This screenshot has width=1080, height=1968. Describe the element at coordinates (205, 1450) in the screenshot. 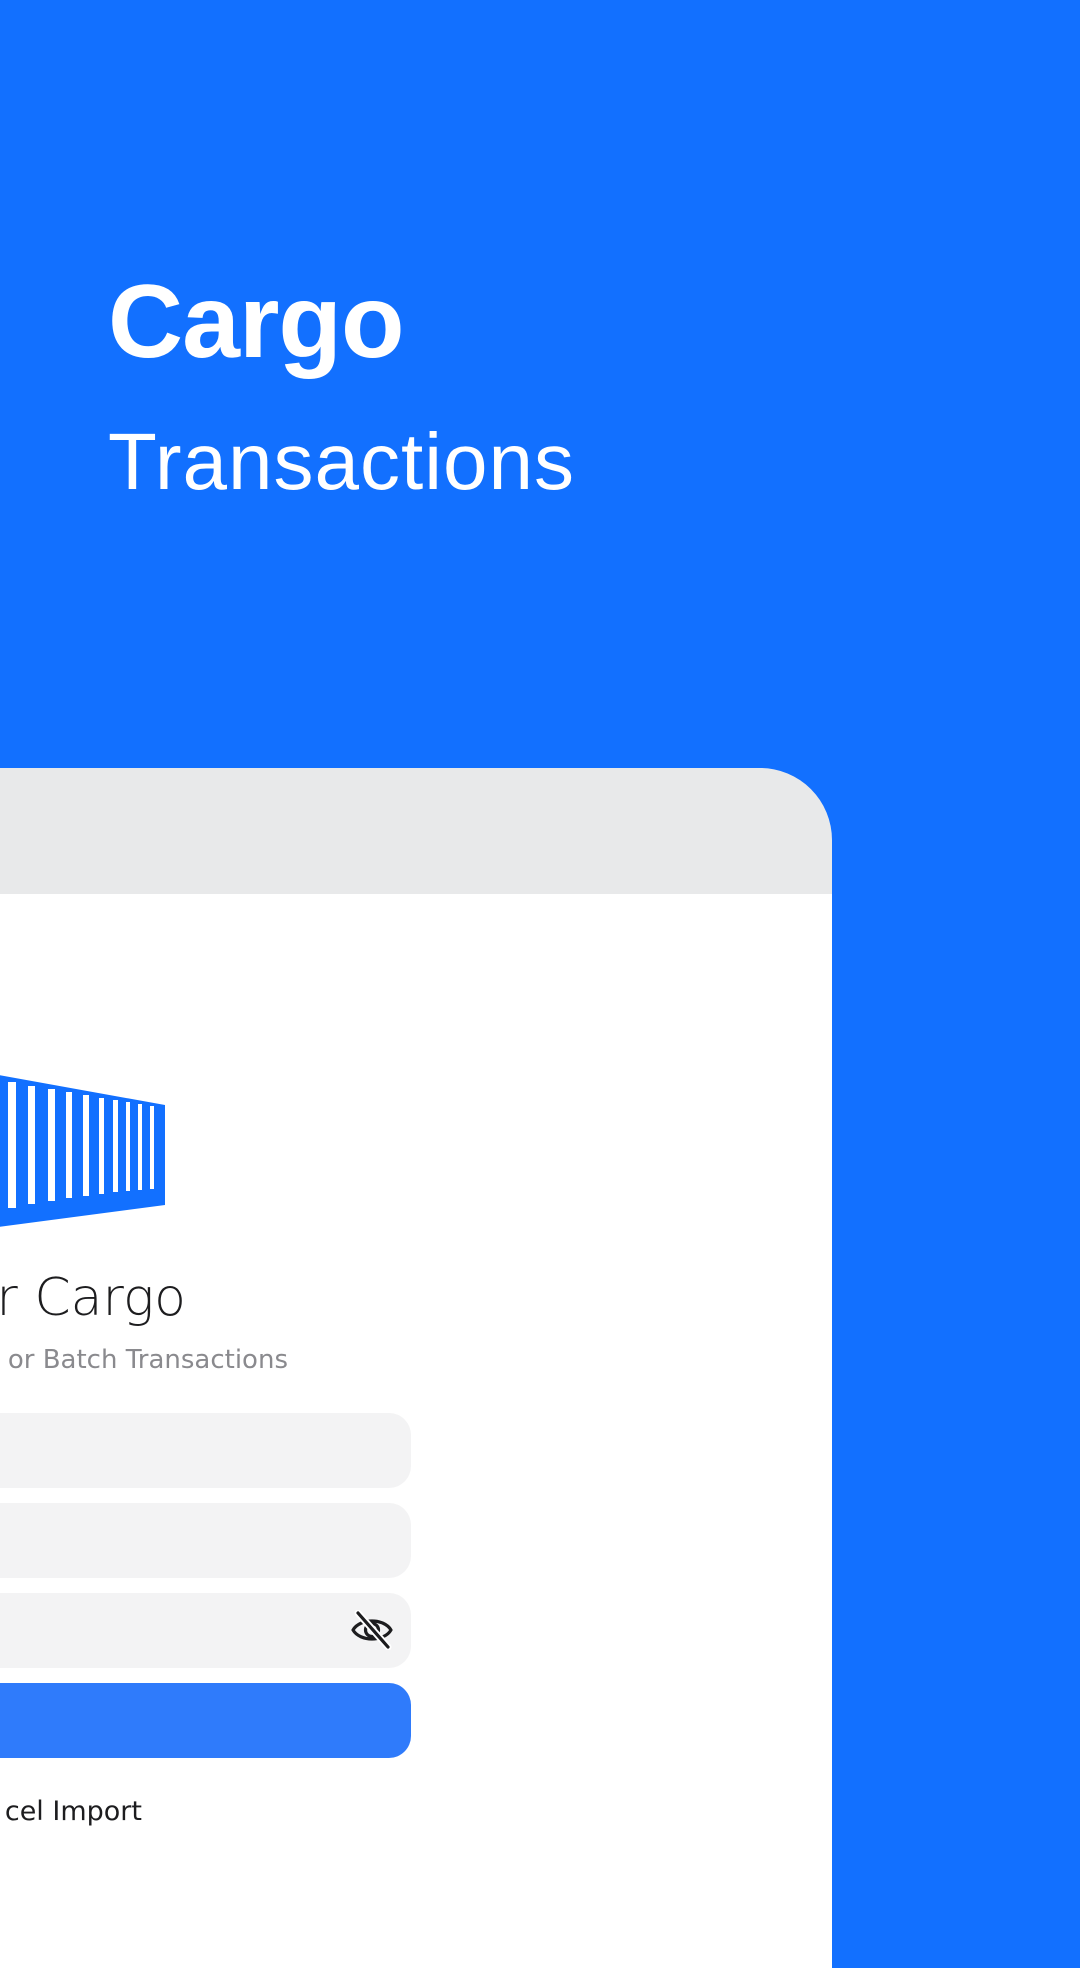

I see `first-input-field` at that location.